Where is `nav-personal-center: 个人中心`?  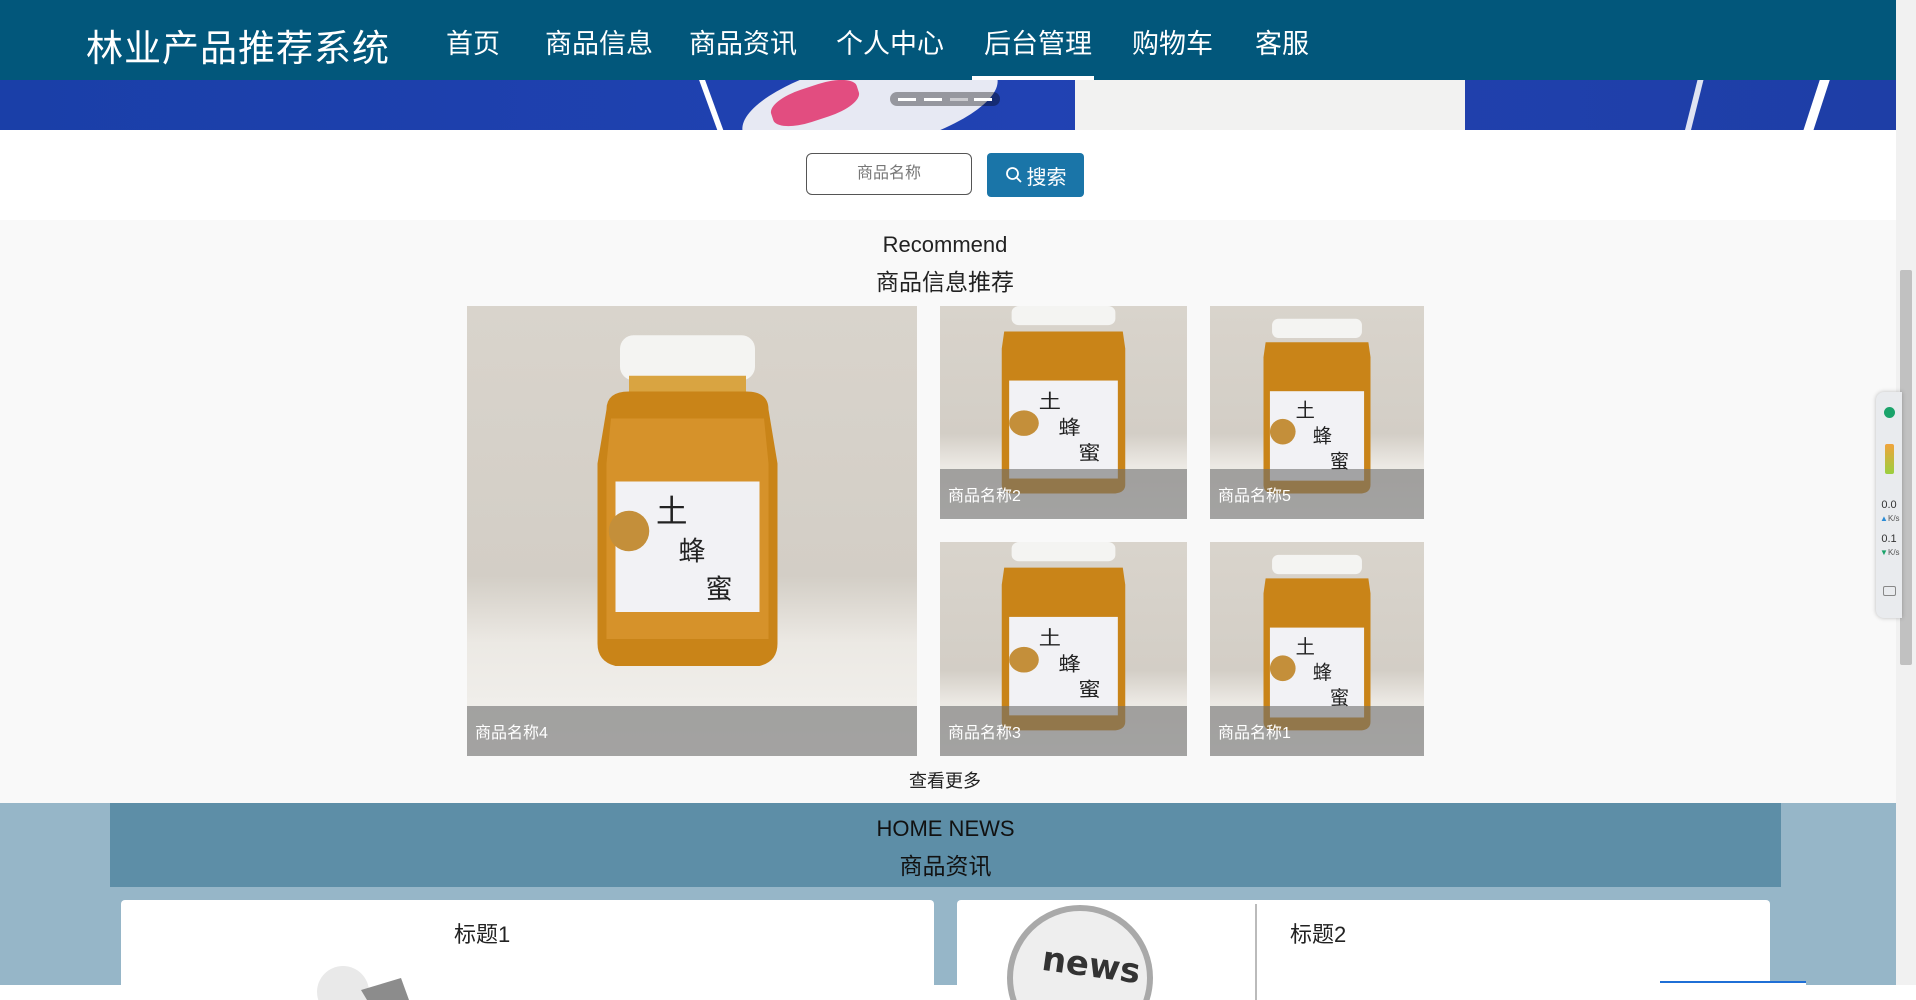
nav-personal-center: 个人中心 is located at coordinates (890, 41).